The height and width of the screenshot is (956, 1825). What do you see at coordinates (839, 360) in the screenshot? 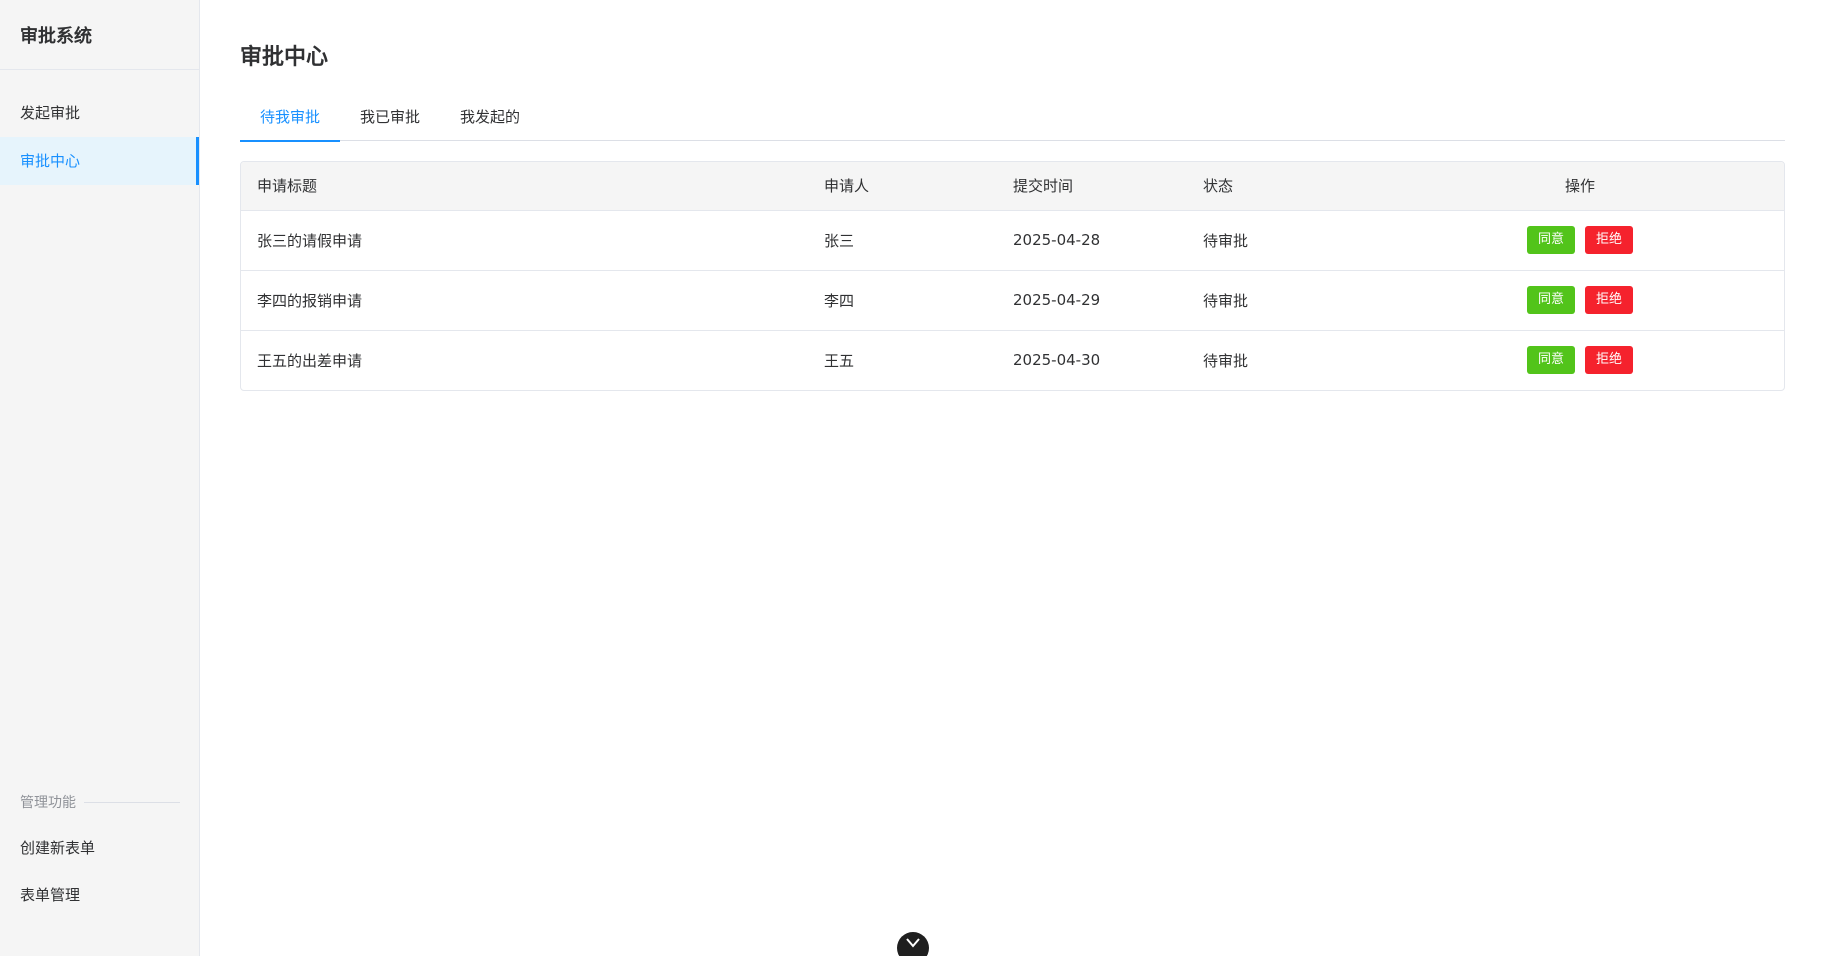
I see `cell-applicant: 王五` at bounding box center [839, 360].